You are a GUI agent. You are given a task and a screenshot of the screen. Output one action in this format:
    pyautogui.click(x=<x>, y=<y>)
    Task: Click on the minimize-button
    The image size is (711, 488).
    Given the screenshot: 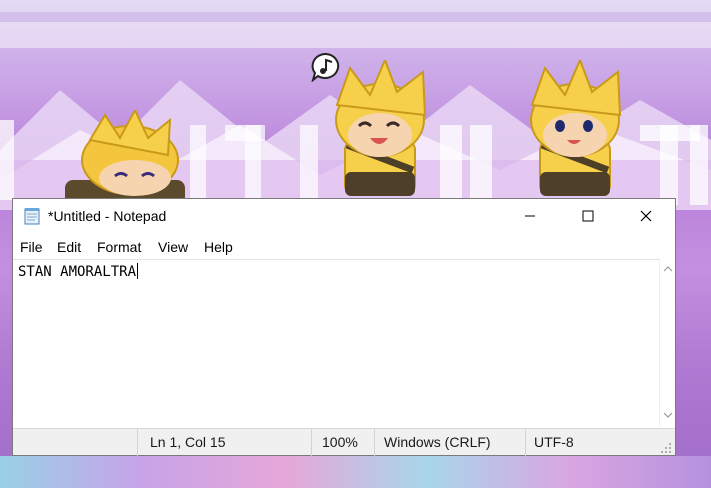 What is the action you would take?
    pyautogui.click(x=530, y=216)
    